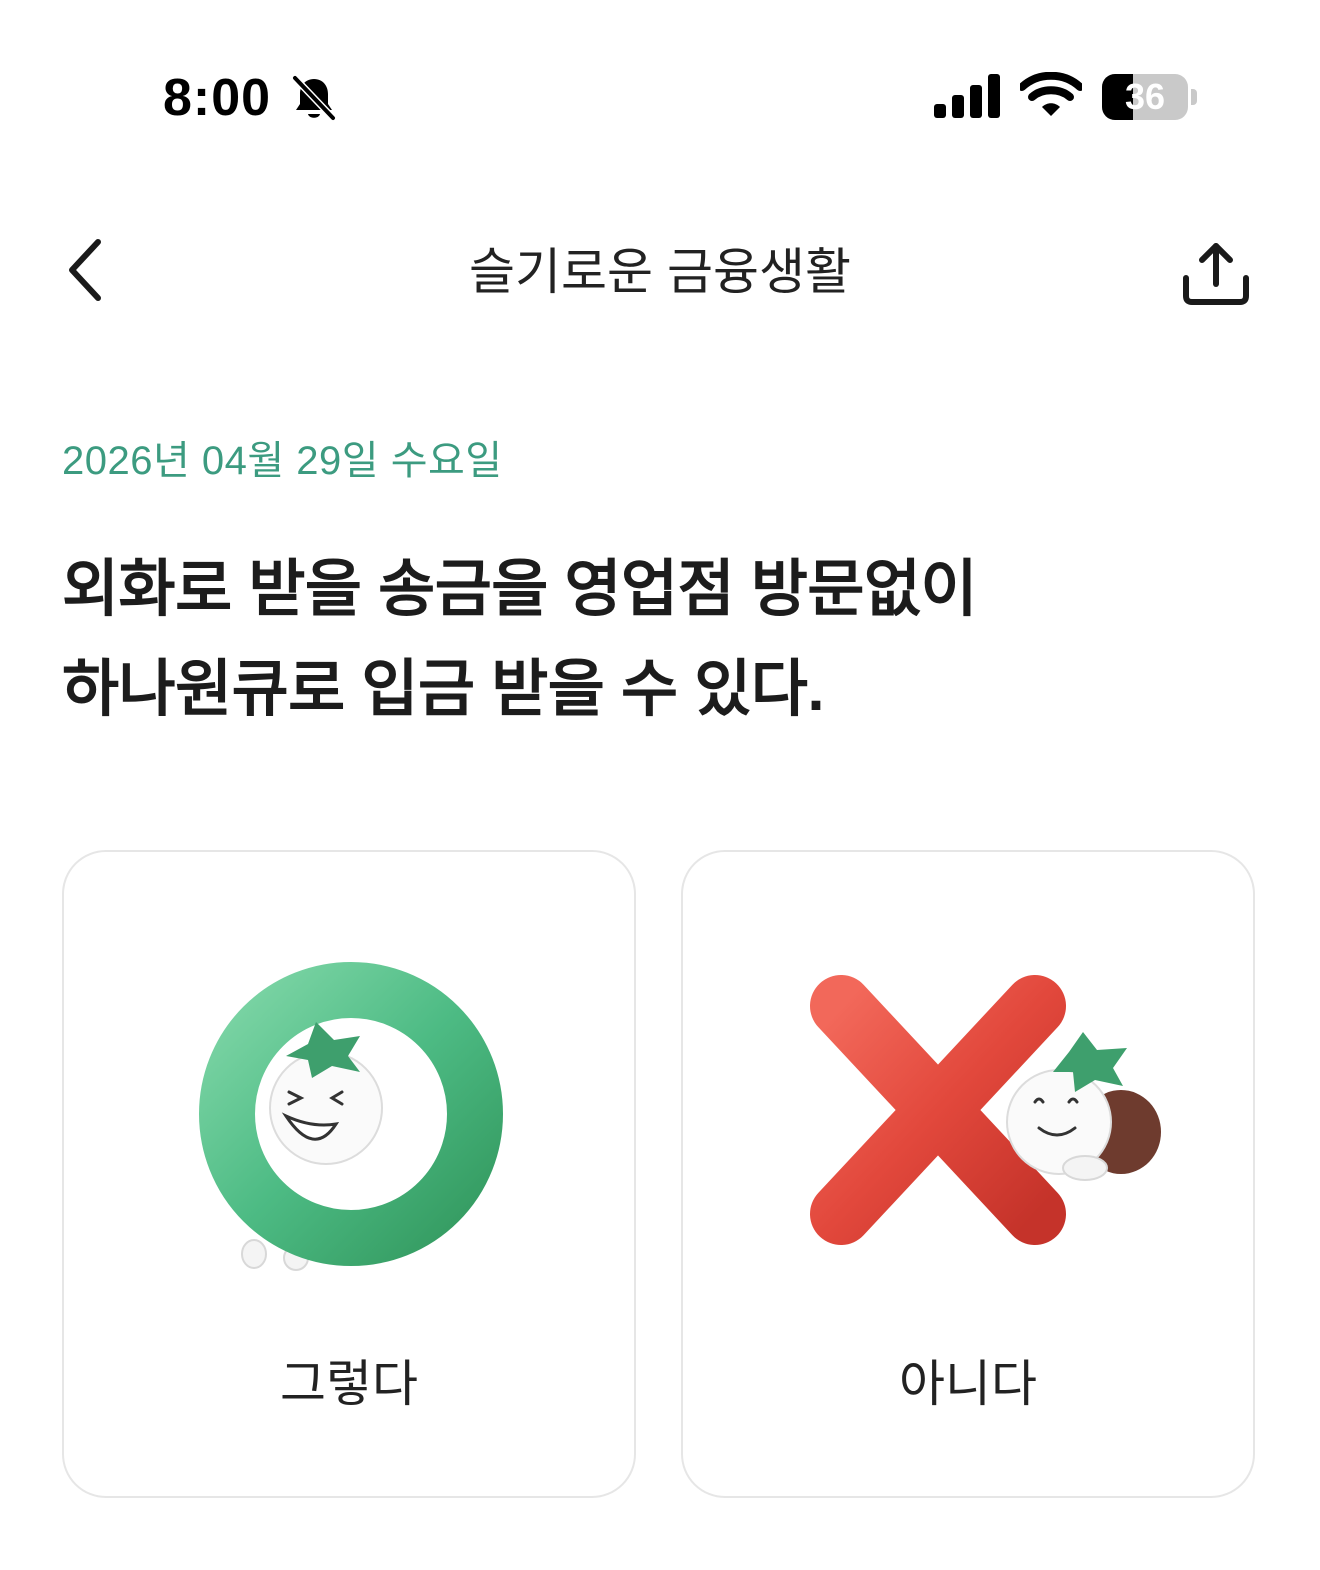  What do you see at coordinates (217, 98) in the screenshot?
I see `status-time: 8:00` at bounding box center [217, 98].